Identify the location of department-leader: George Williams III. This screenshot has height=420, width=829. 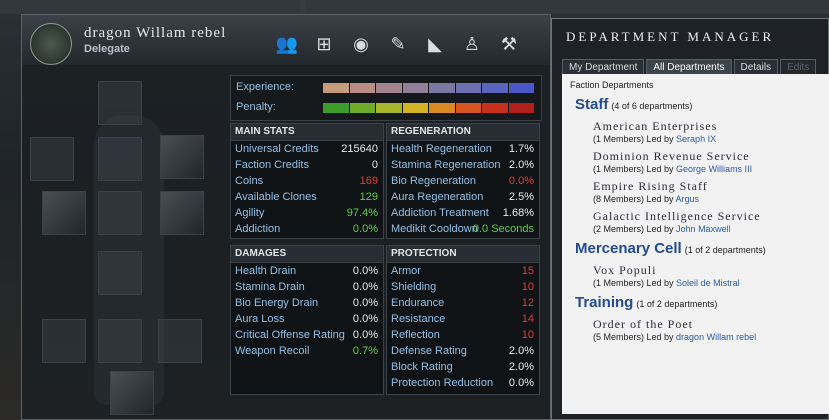
(714, 169).